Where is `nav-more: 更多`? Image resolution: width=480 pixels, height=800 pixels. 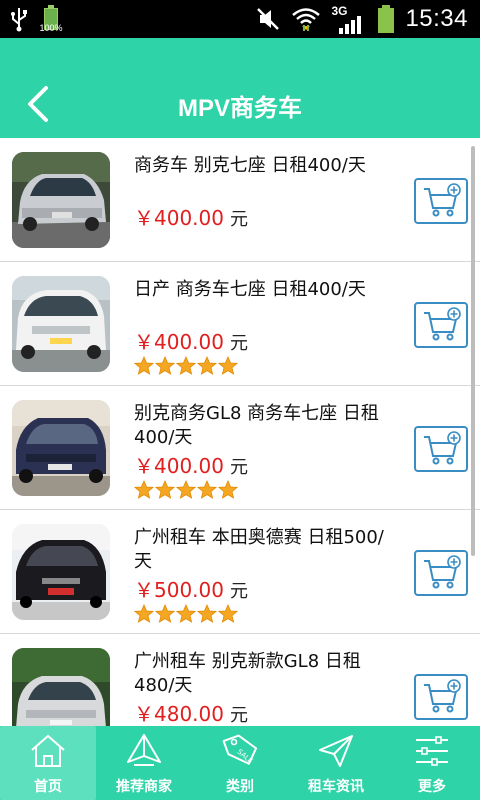
nav-more: 更多 is located at coordinates (432, 763).